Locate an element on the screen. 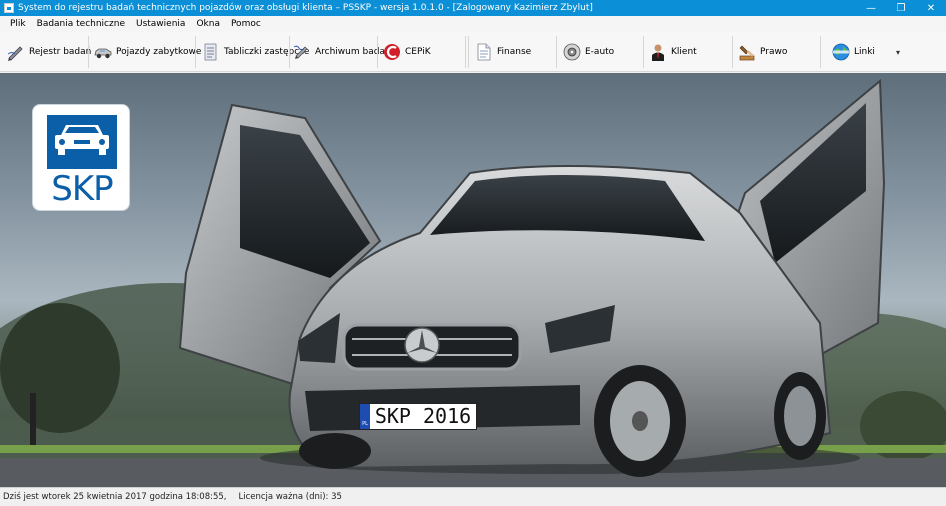  person-icon is located at coordinates (658, 52).